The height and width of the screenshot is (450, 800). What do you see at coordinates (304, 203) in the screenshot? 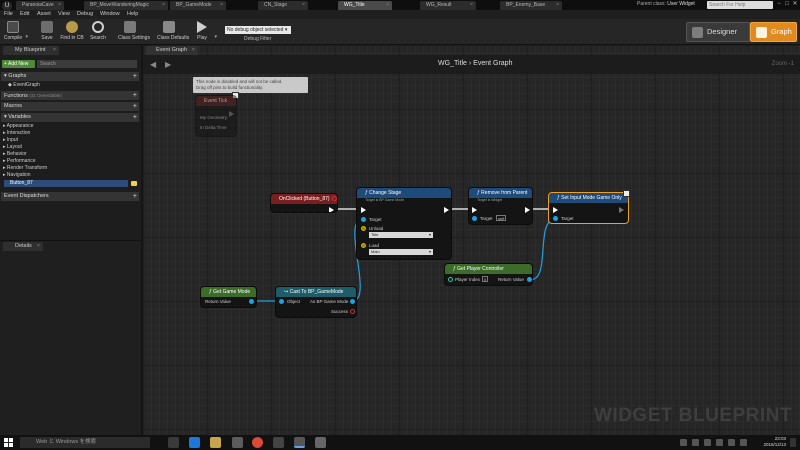
I see `node-on-clicked: OnClicked (Button_87)` at bounding box center [304, 203].